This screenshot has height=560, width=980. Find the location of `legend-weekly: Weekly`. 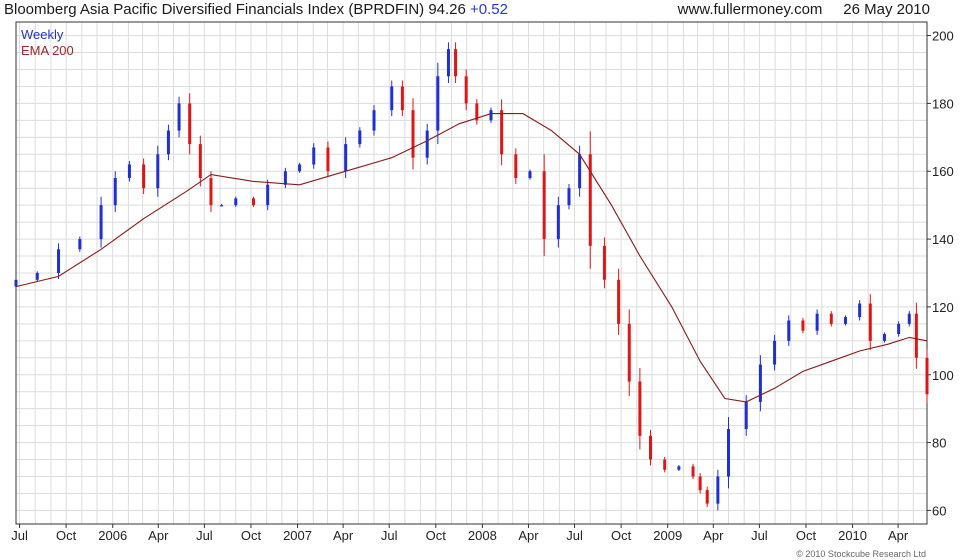

legend-weekly: Weekly is located at coordinates (42, 34).